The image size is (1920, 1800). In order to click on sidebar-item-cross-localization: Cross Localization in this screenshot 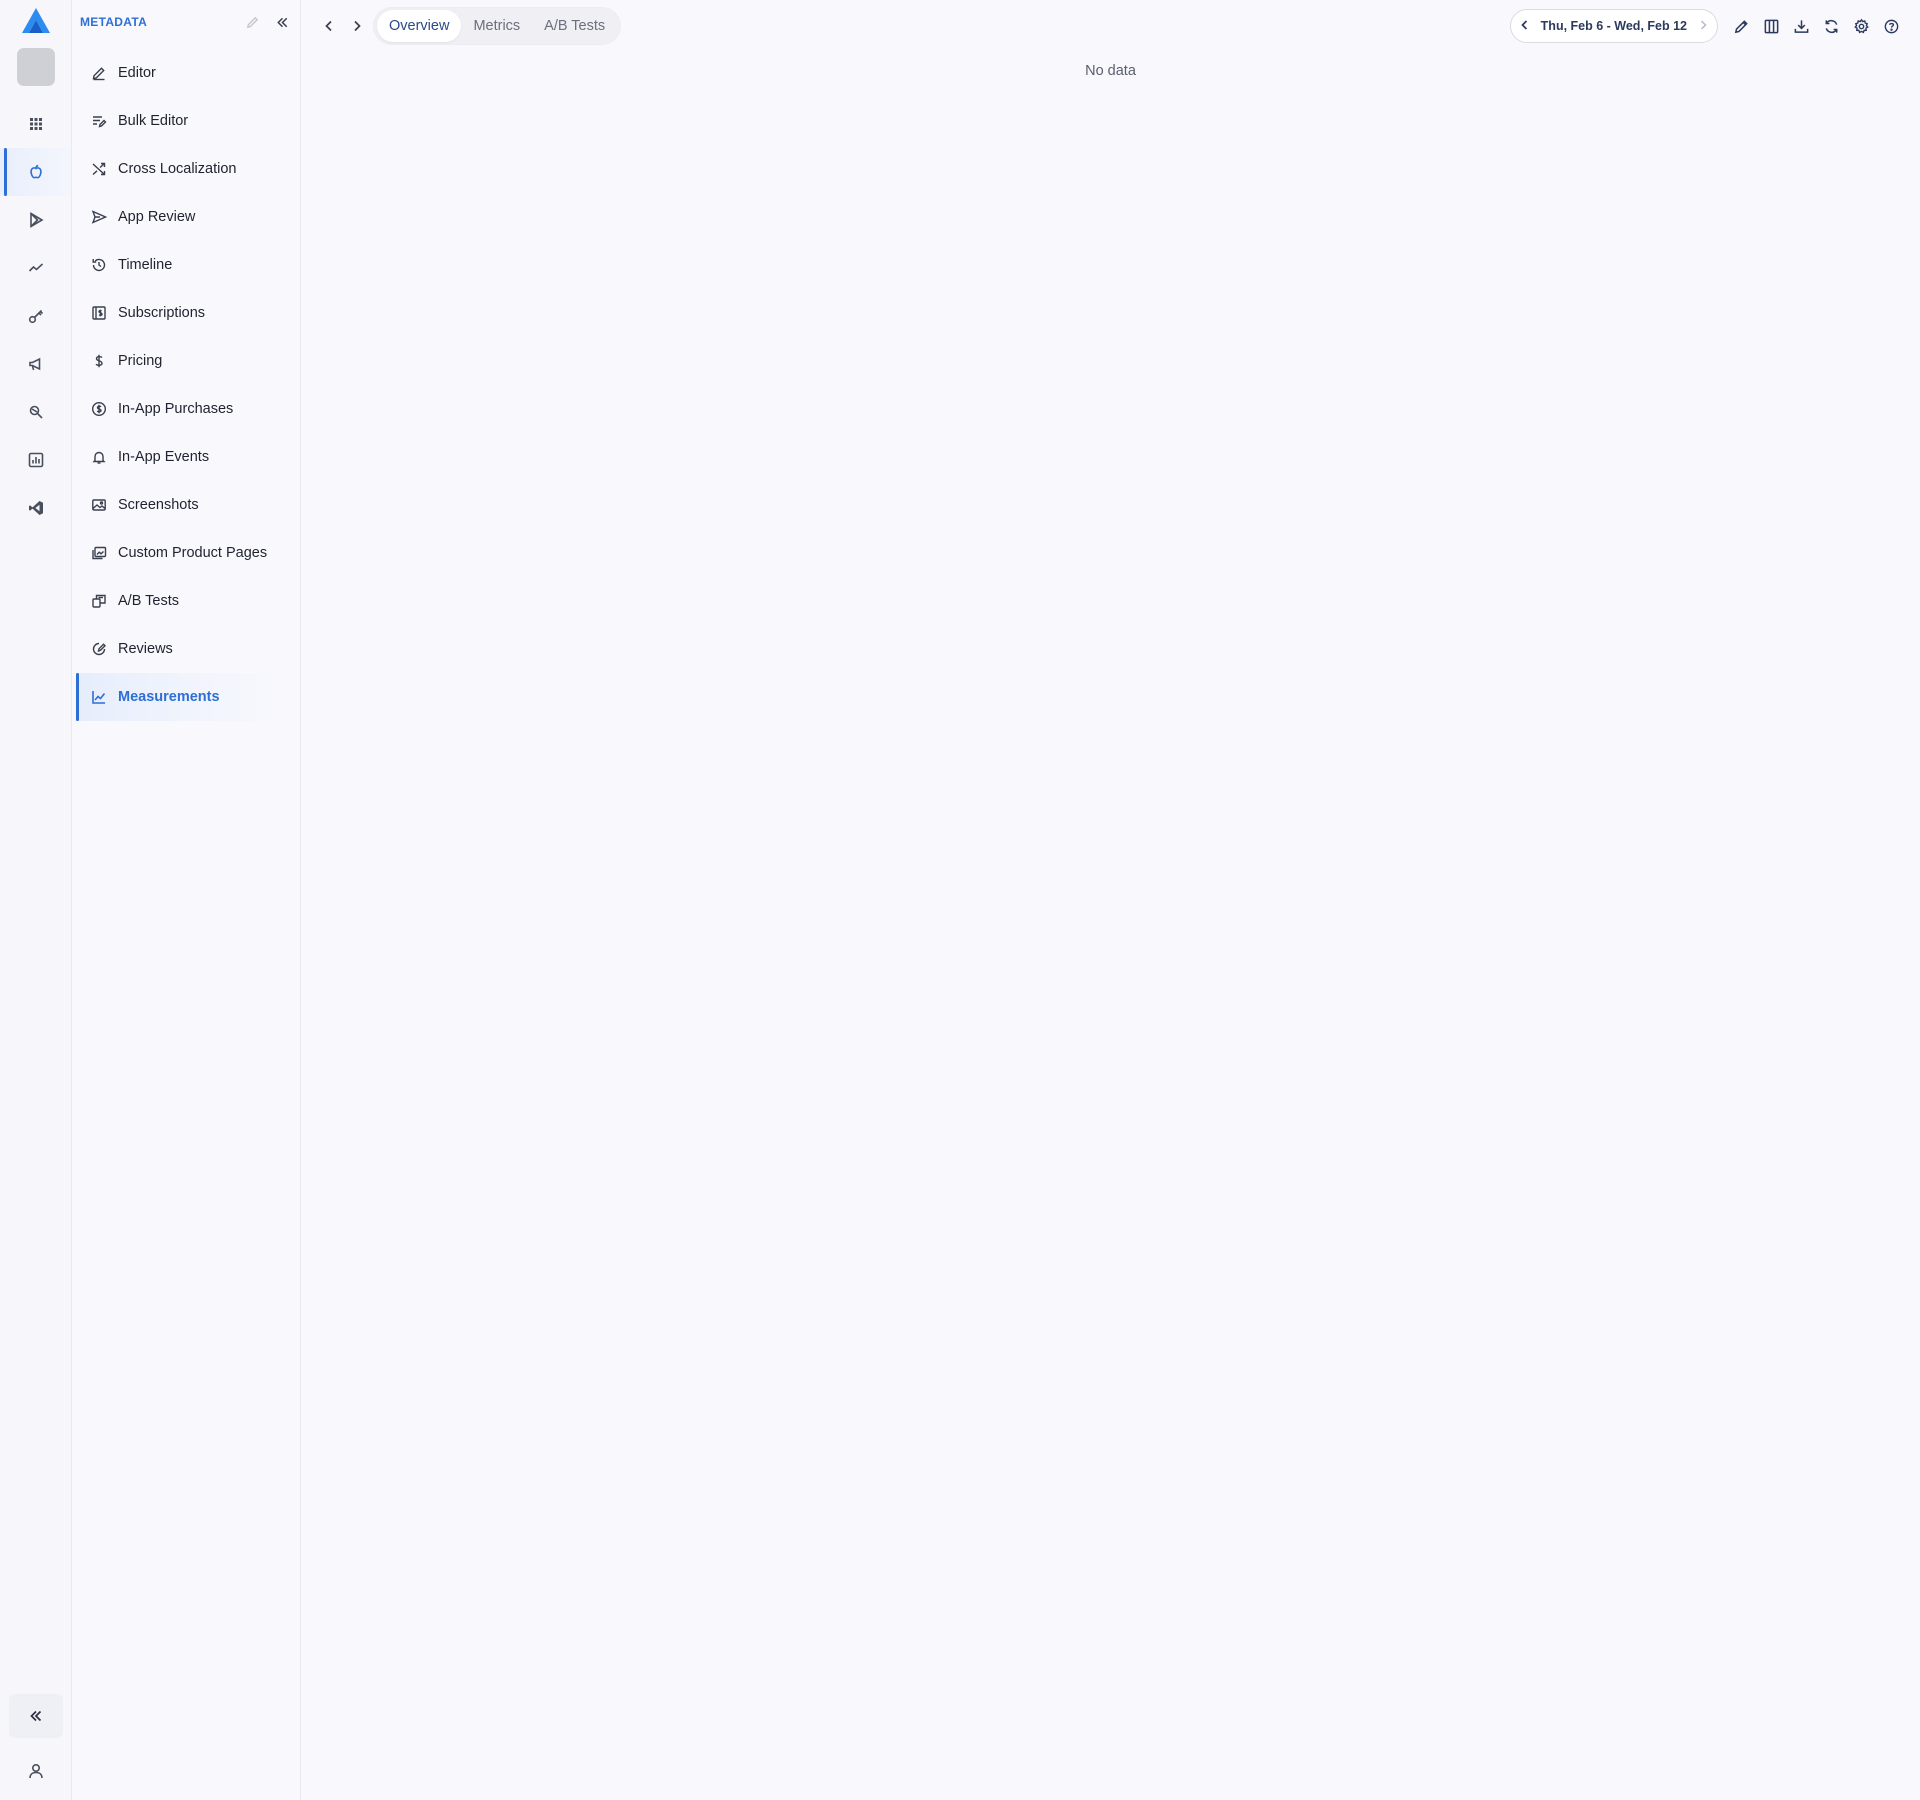, I will do `click(184, 169)`.